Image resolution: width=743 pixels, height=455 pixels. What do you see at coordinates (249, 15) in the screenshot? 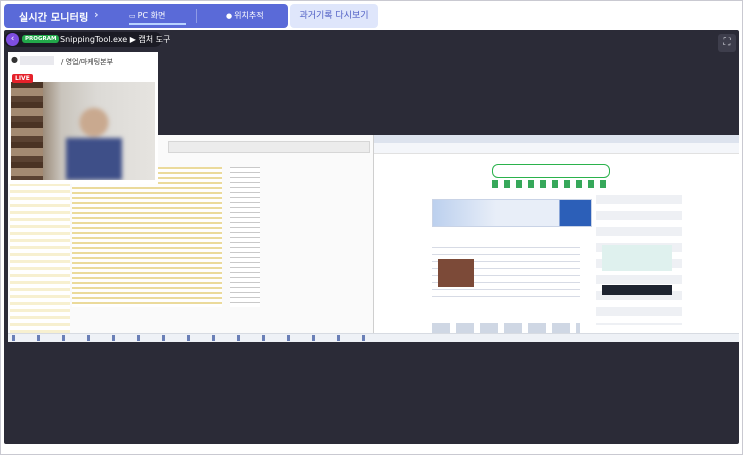
I see `tab-location-tracking-label: 위치추적` at bounding box center [249, 15].